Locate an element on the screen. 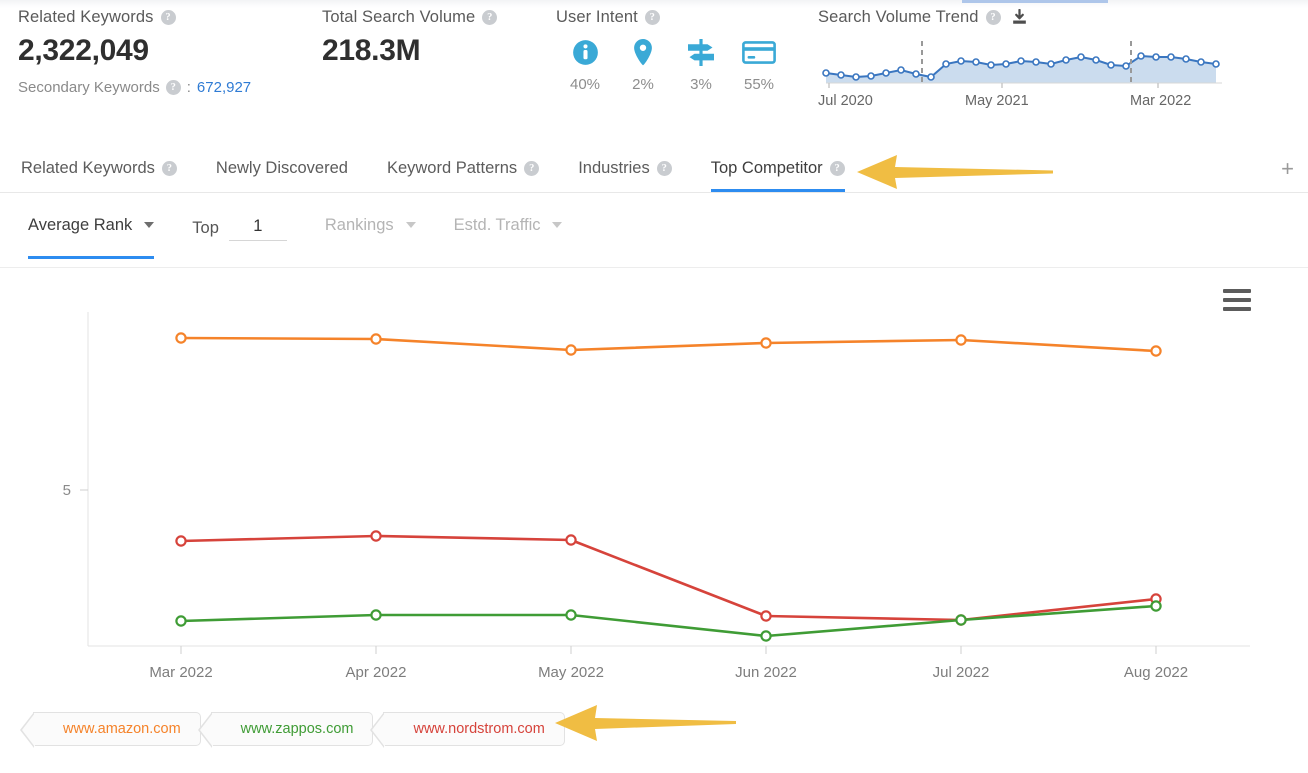 The height and width of the screenshot is (773, 1308). legend-item-nordstrom: www.nordstrom.com is located at coordinates (467, 730).